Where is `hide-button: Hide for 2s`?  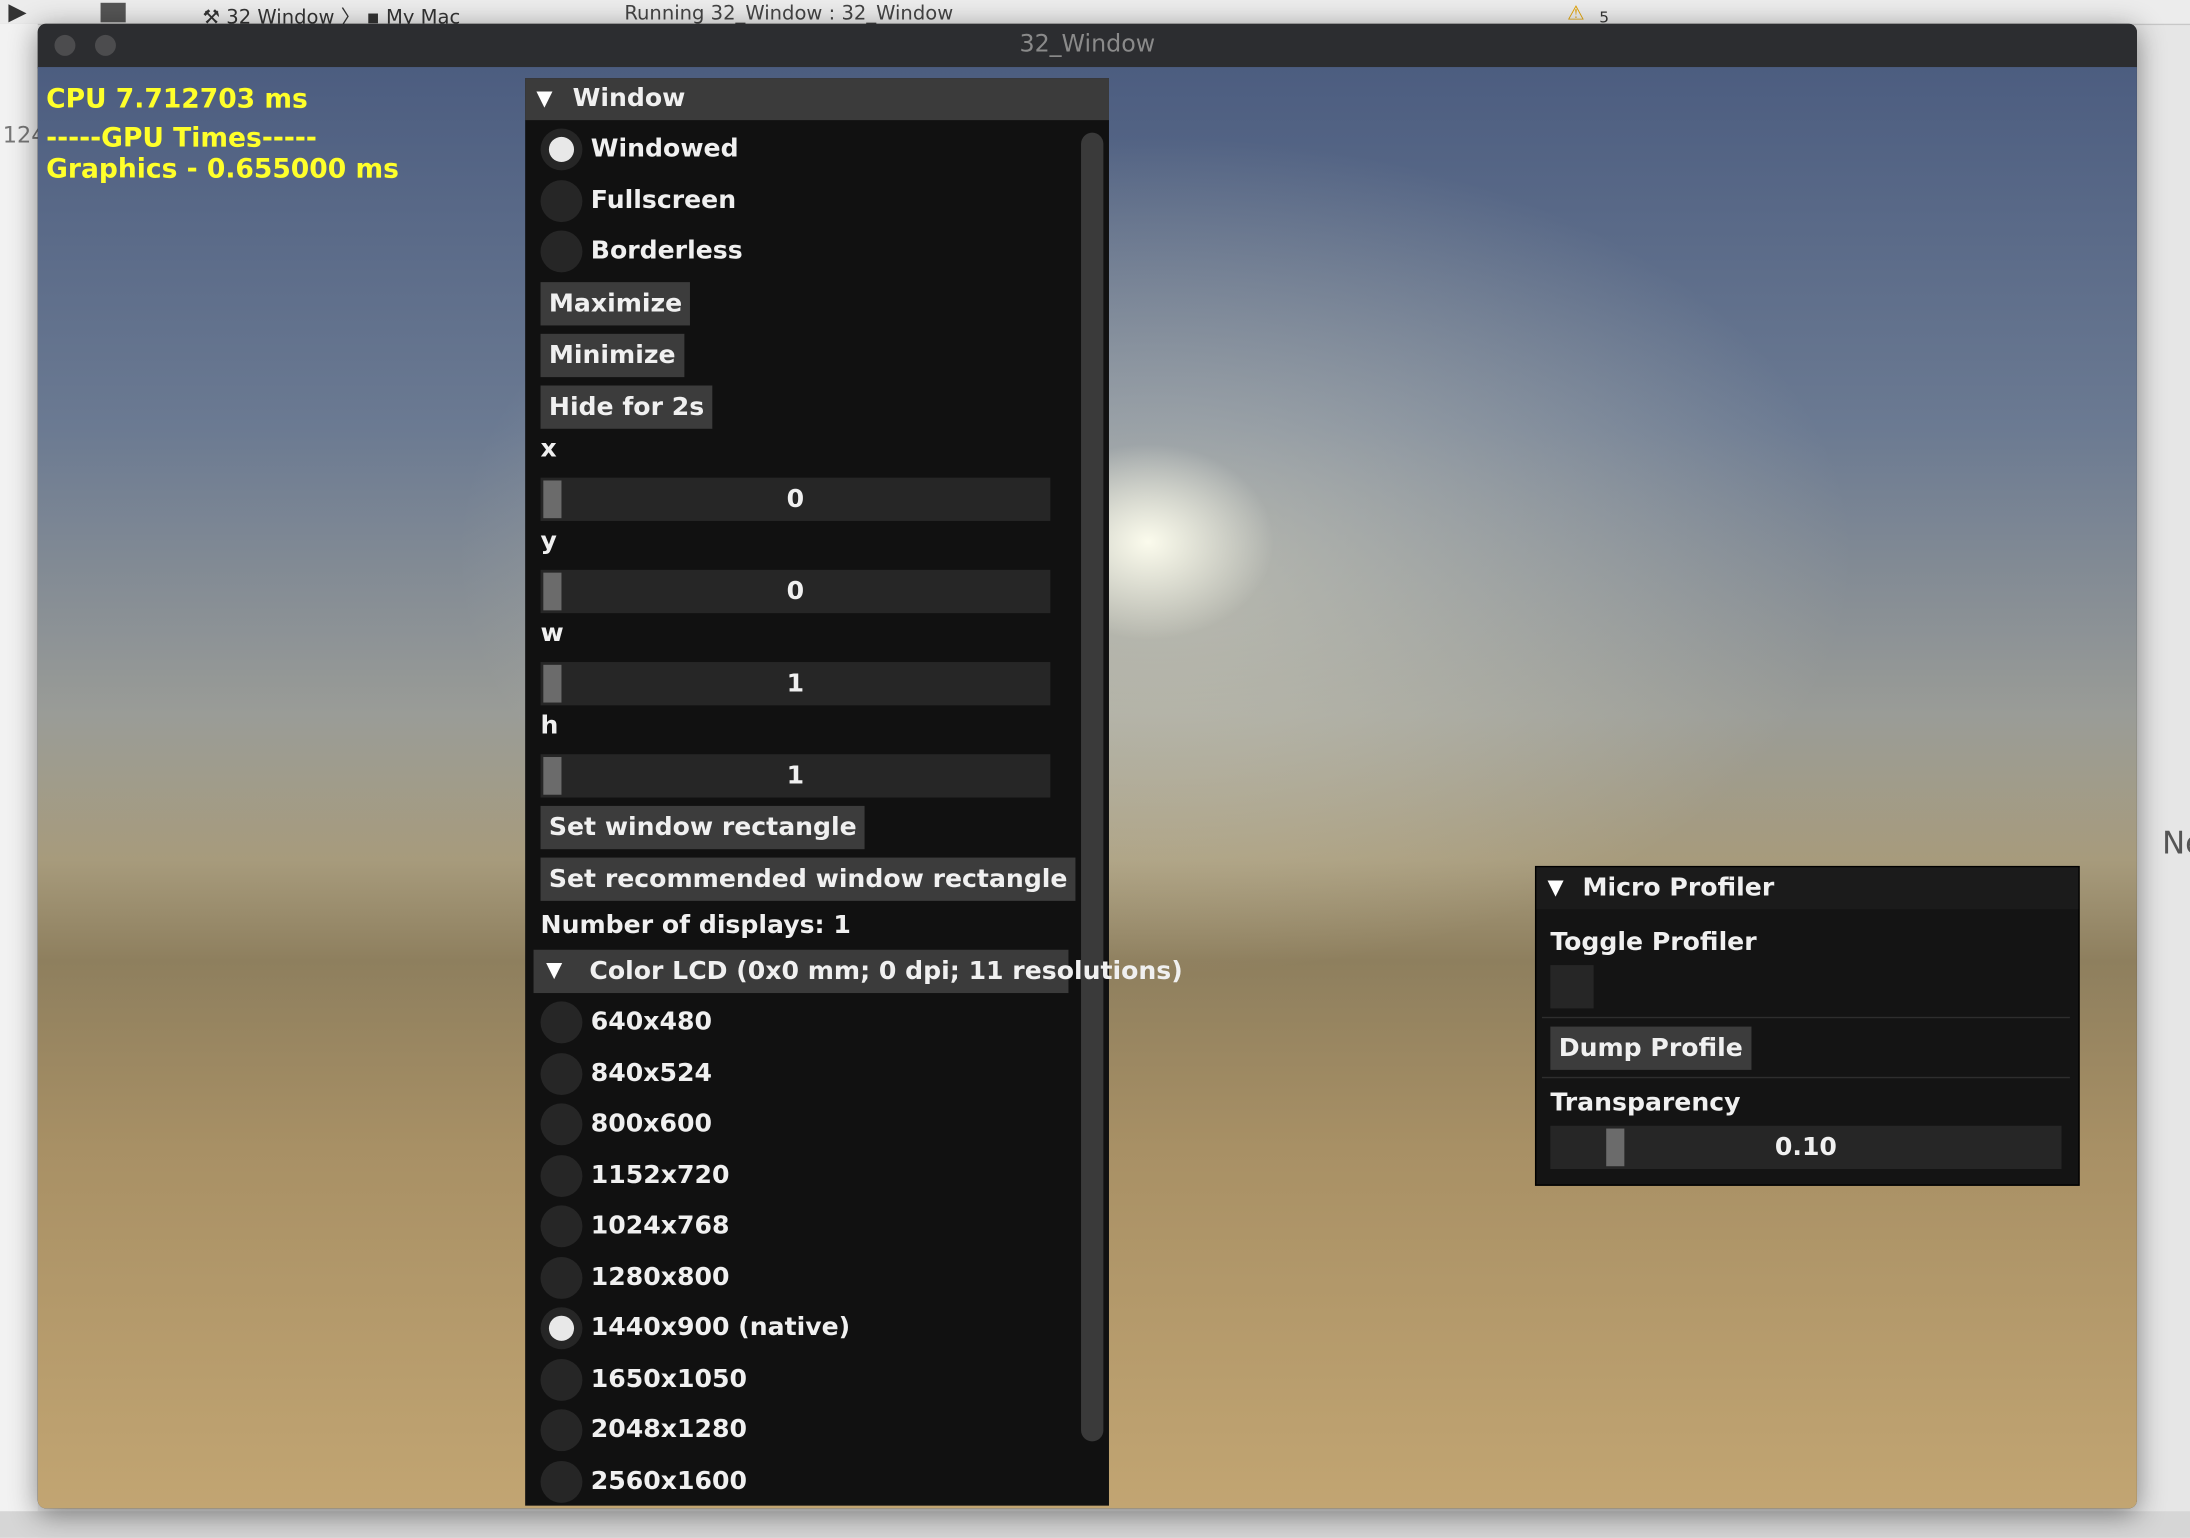 hide-button: Hide for 2s is located at coordinates (626, 407).